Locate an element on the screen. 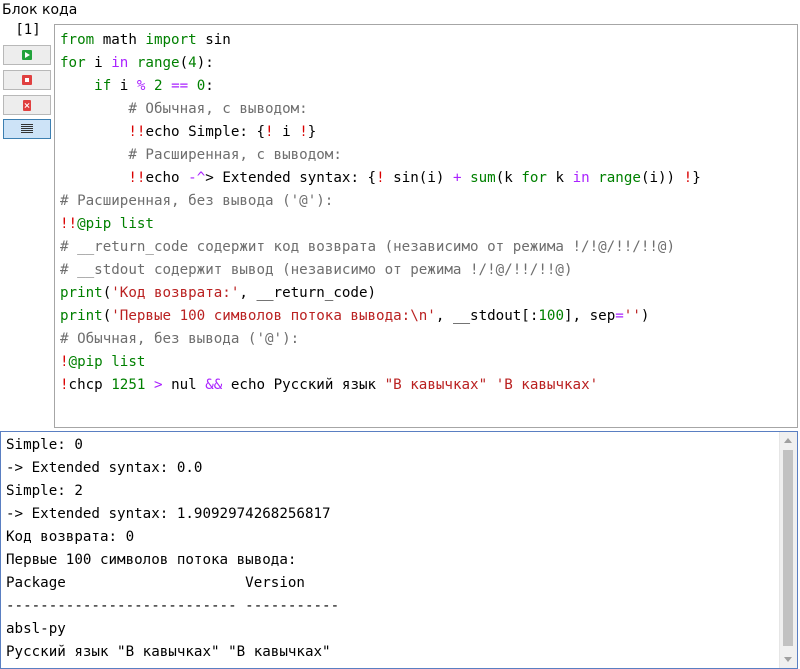  cell-number: [1] is located at coordinates (28, 30).